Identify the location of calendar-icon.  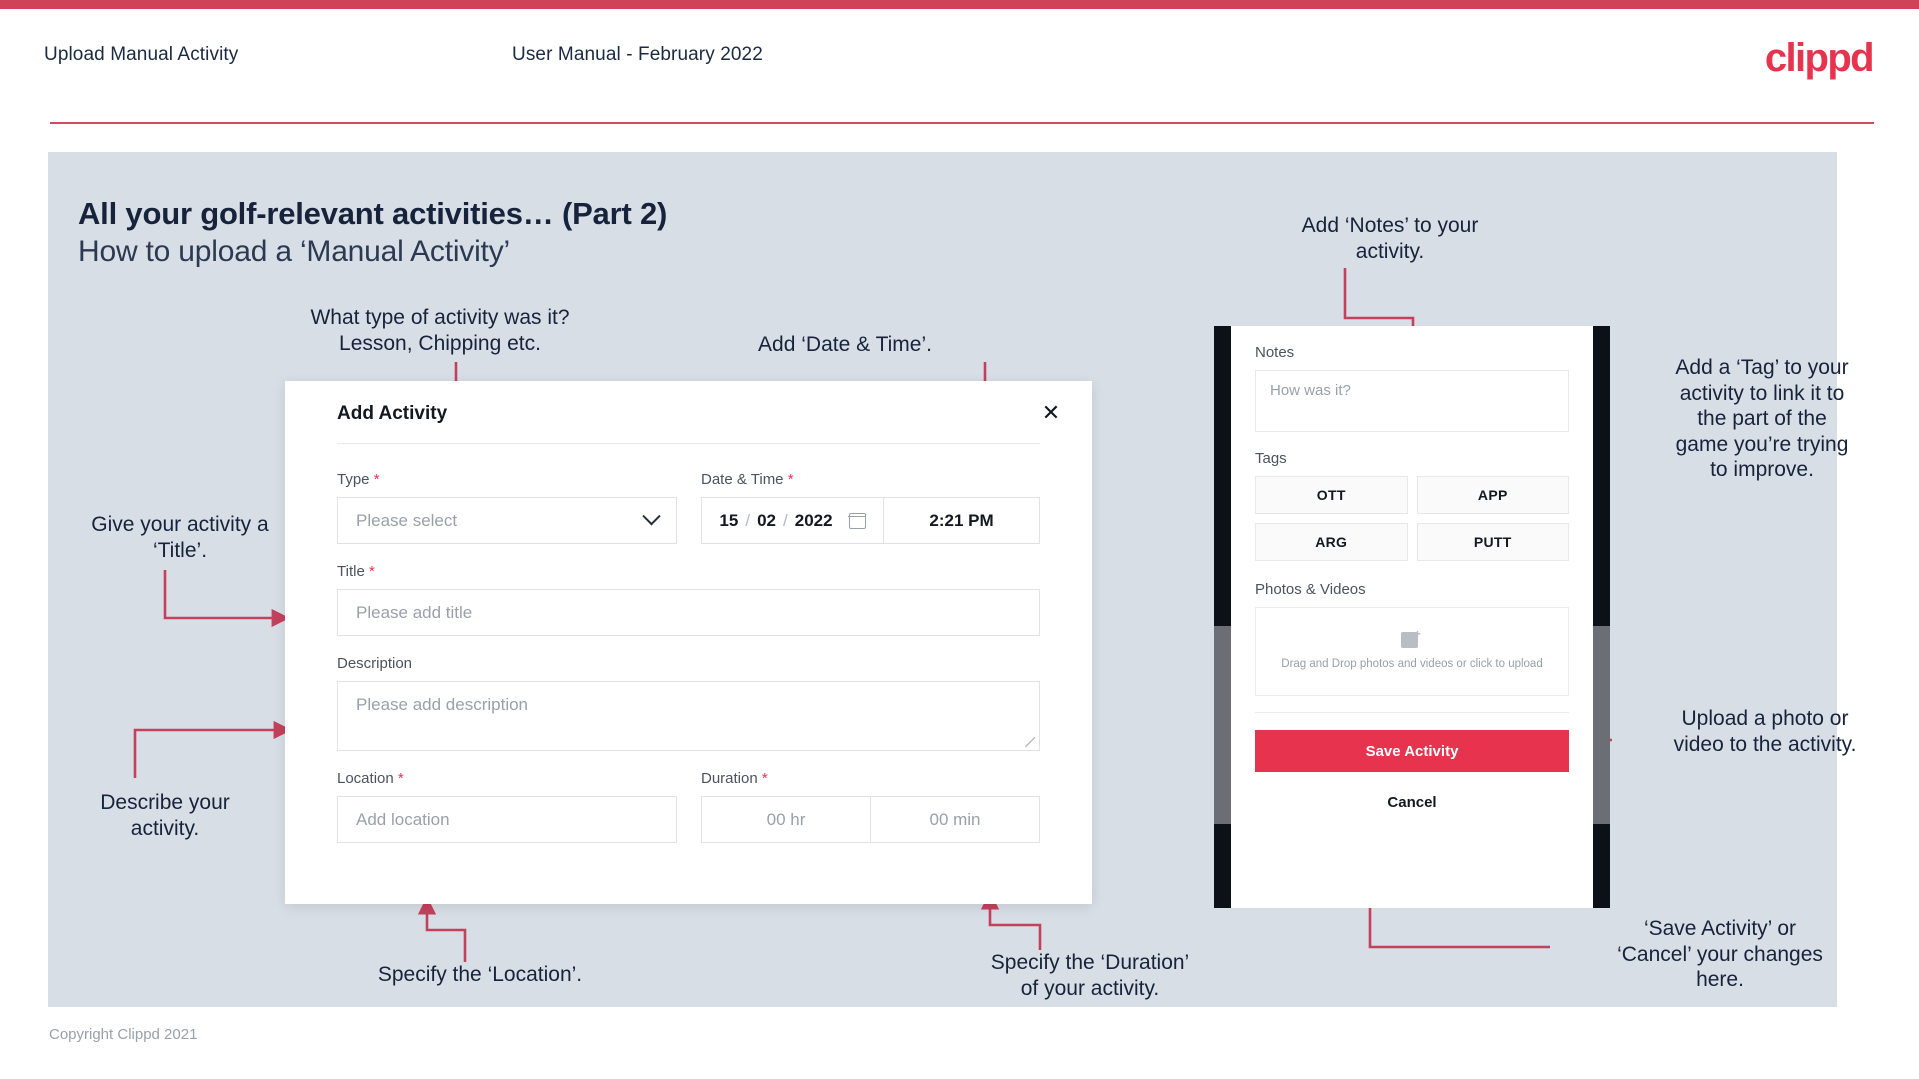
(857, 520).